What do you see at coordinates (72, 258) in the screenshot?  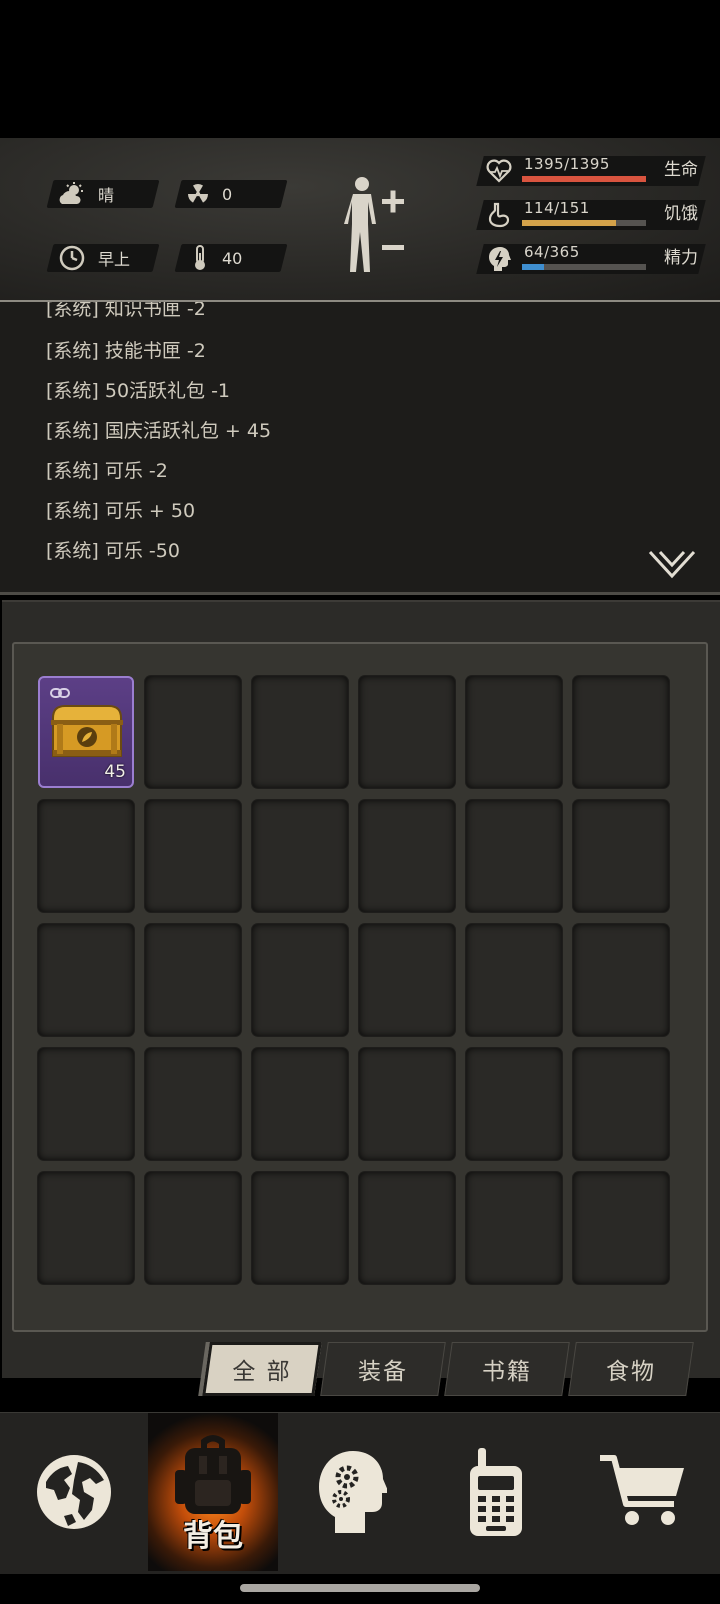 I see `clock-icon` at bounding box center [72, 258].